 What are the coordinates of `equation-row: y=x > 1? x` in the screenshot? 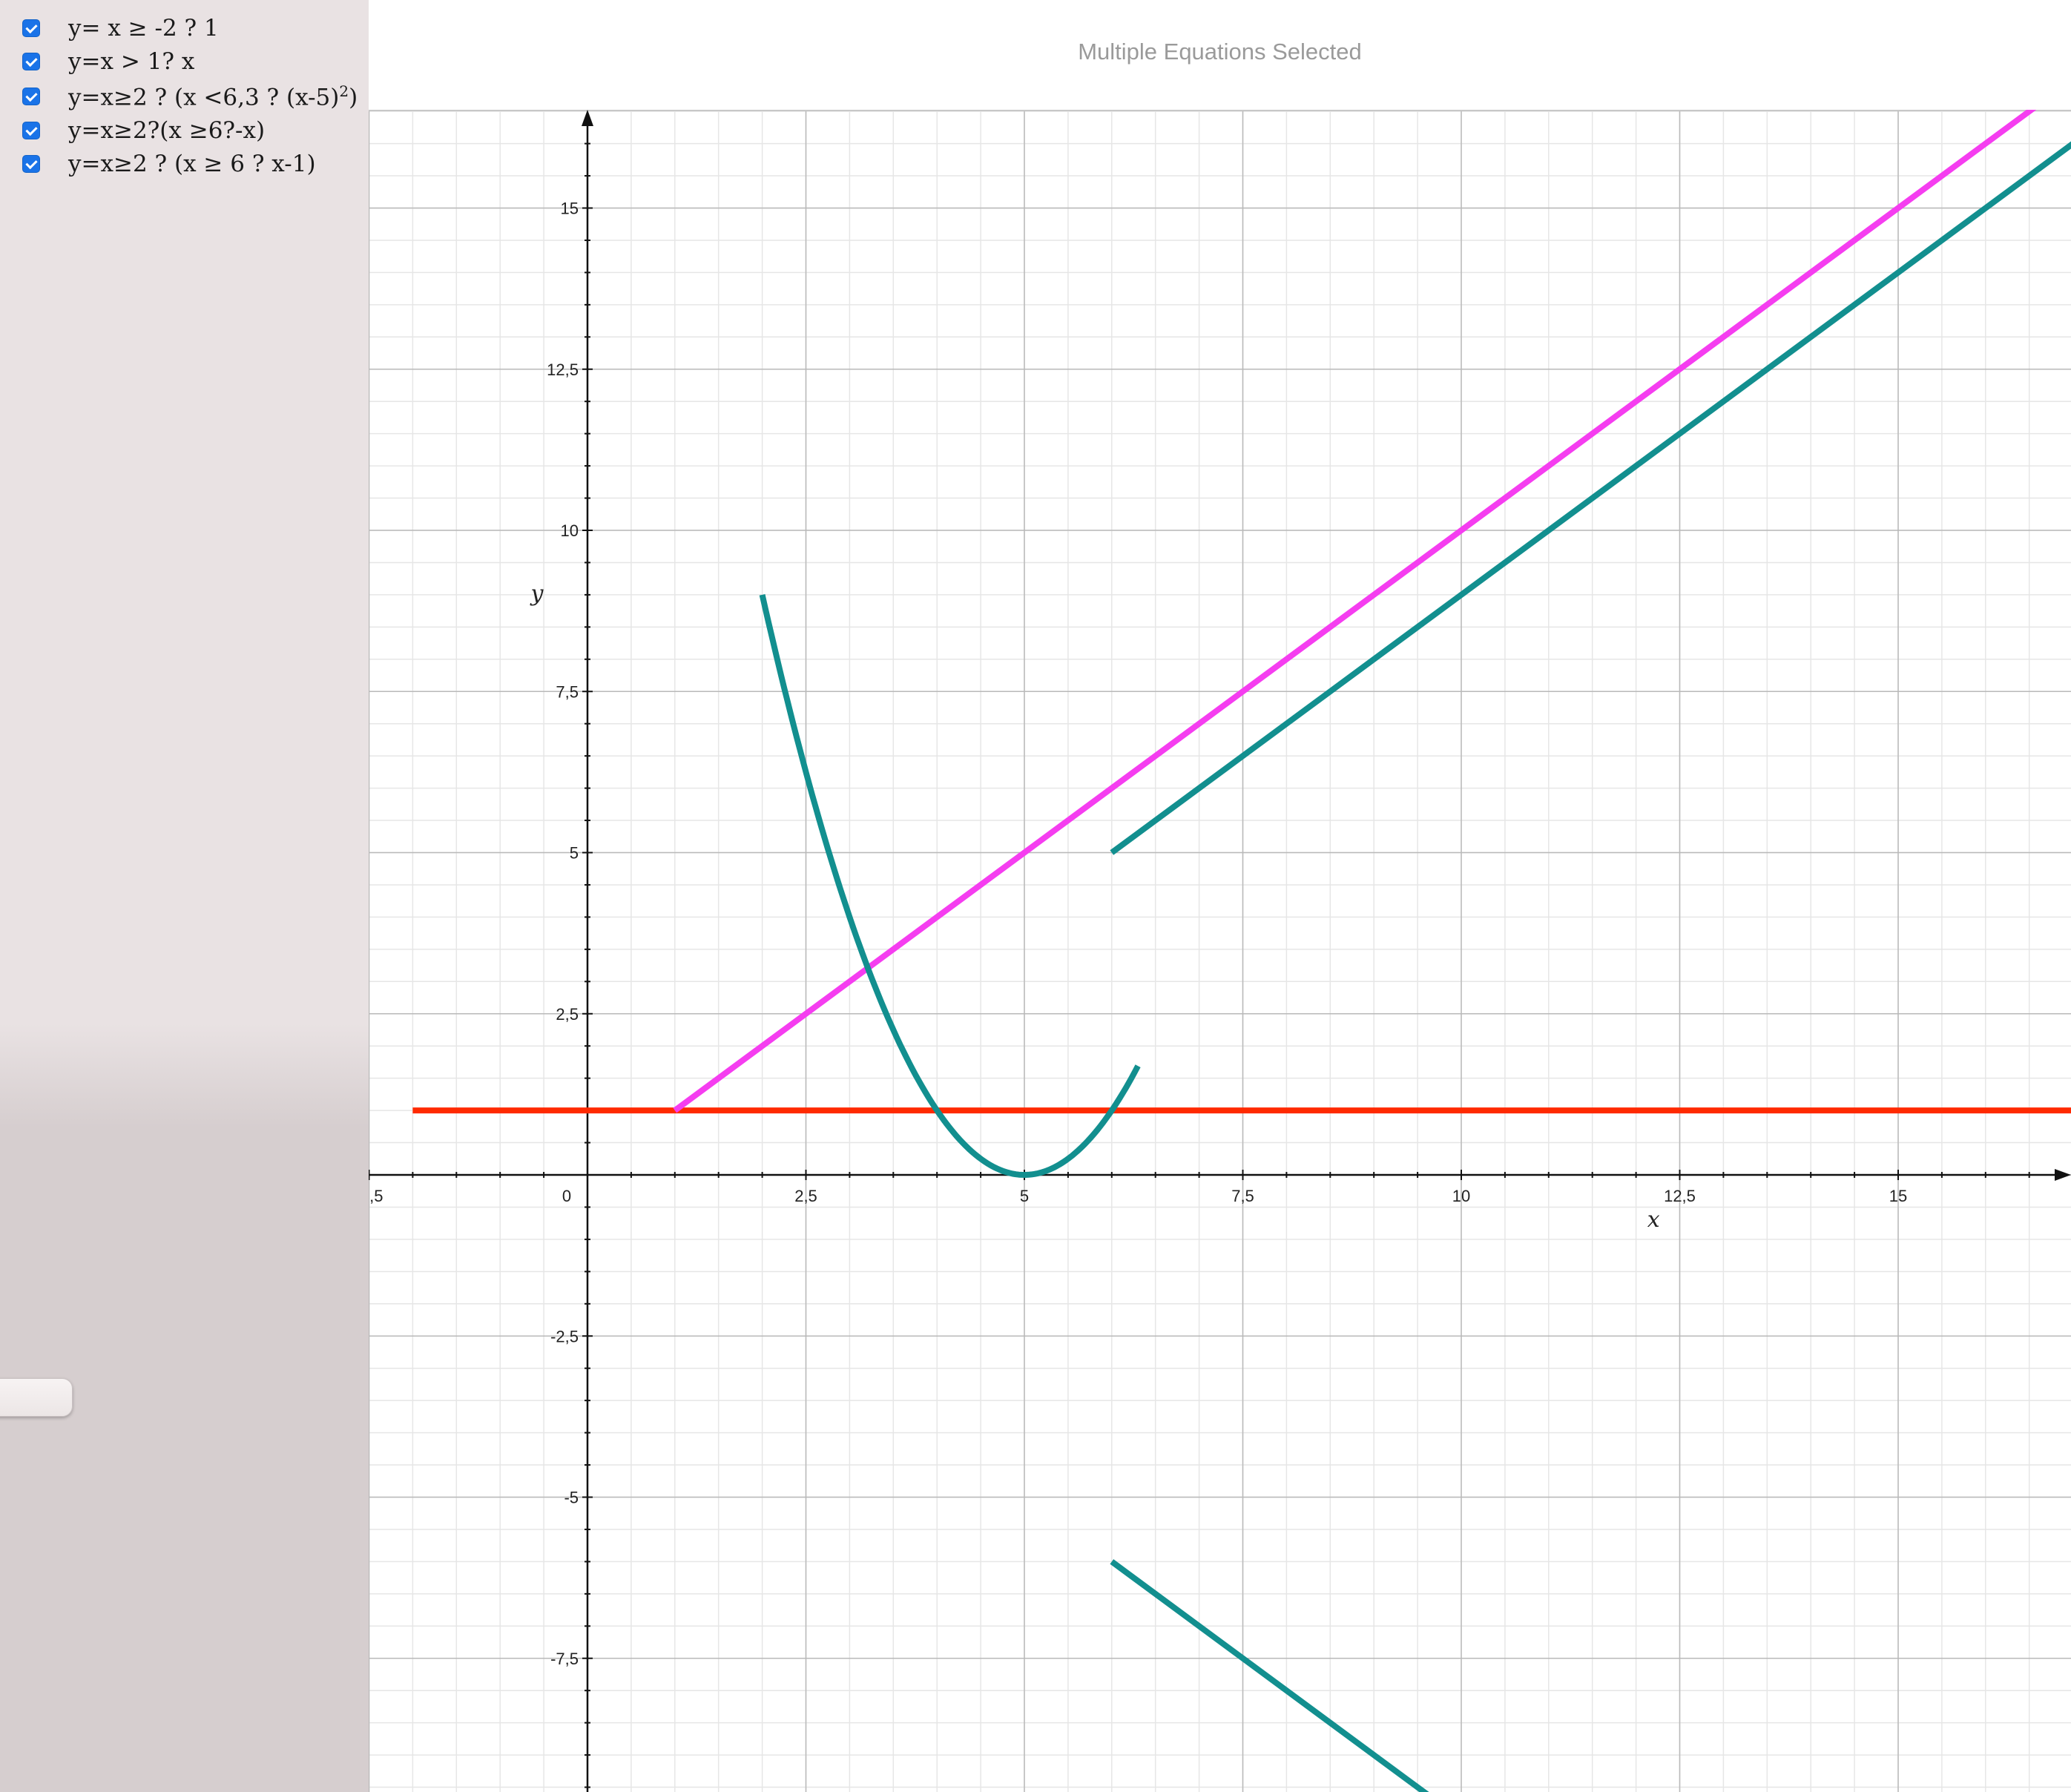 It's located at (108, 62).